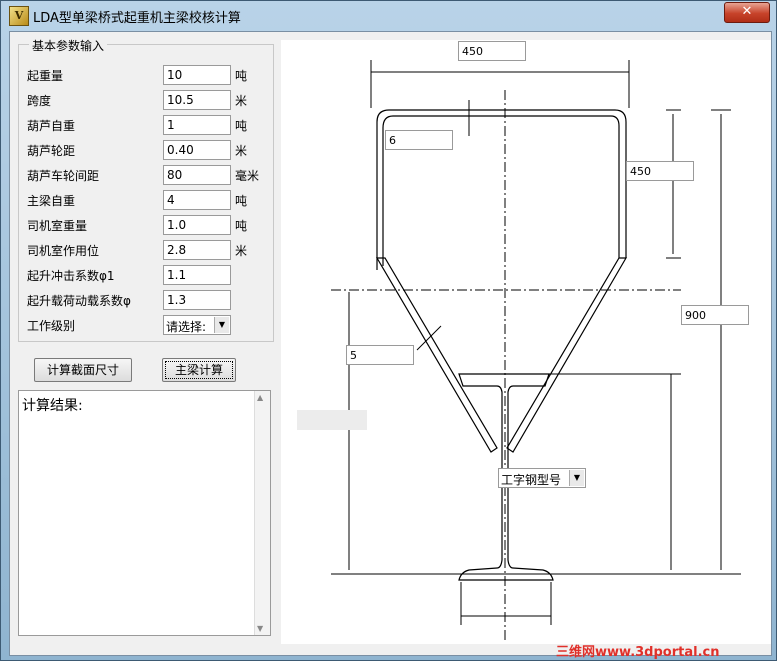 The image size is (777, 661). Describe the element at coordinates (660, 171) in the screenshot. I see `box-height-input` at that location.